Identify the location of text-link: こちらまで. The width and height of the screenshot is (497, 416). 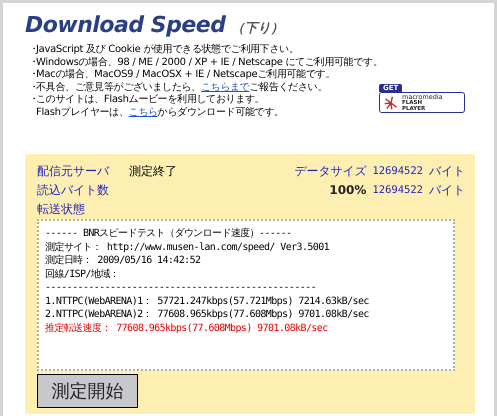
(225, 87).